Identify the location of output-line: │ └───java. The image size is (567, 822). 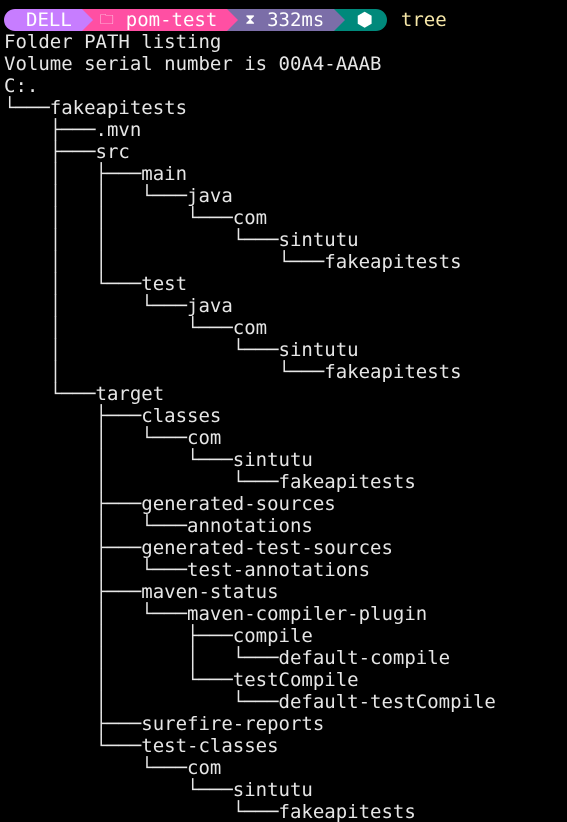
(118, 306).